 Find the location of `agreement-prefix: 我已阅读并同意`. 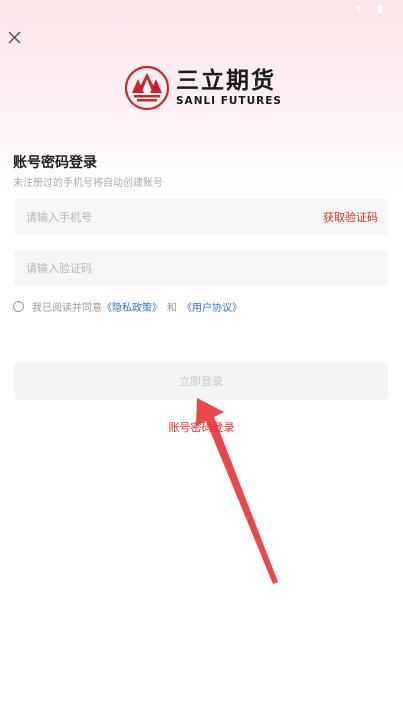

agreement-prefix: 我已阅读并同意 is located at coordinates (67, 308).